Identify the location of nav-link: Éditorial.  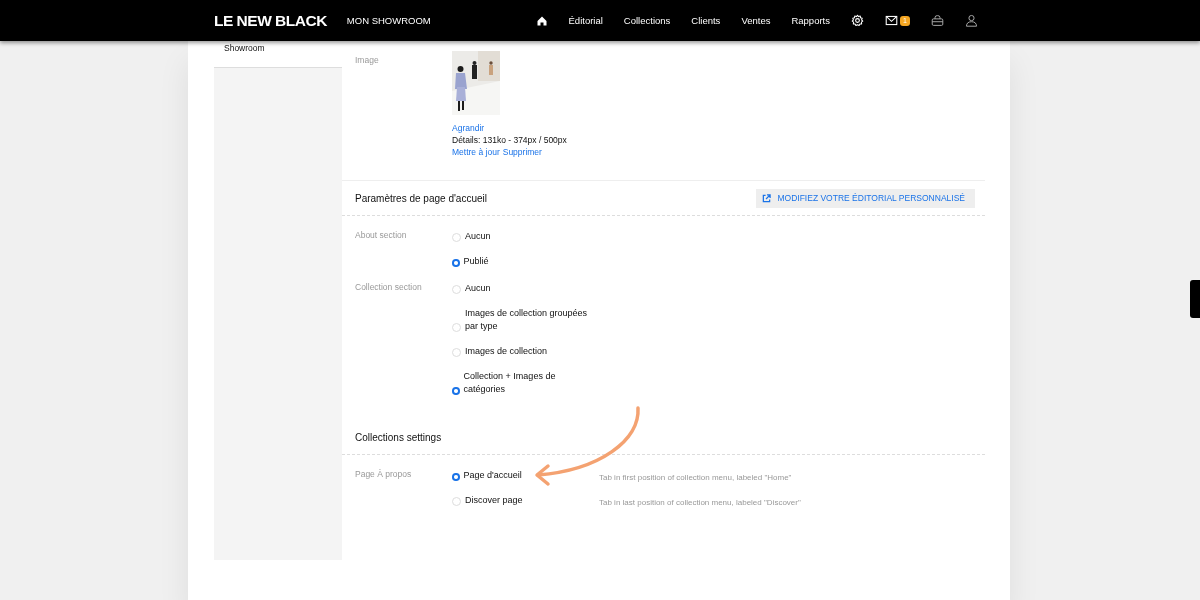
(585, 20).